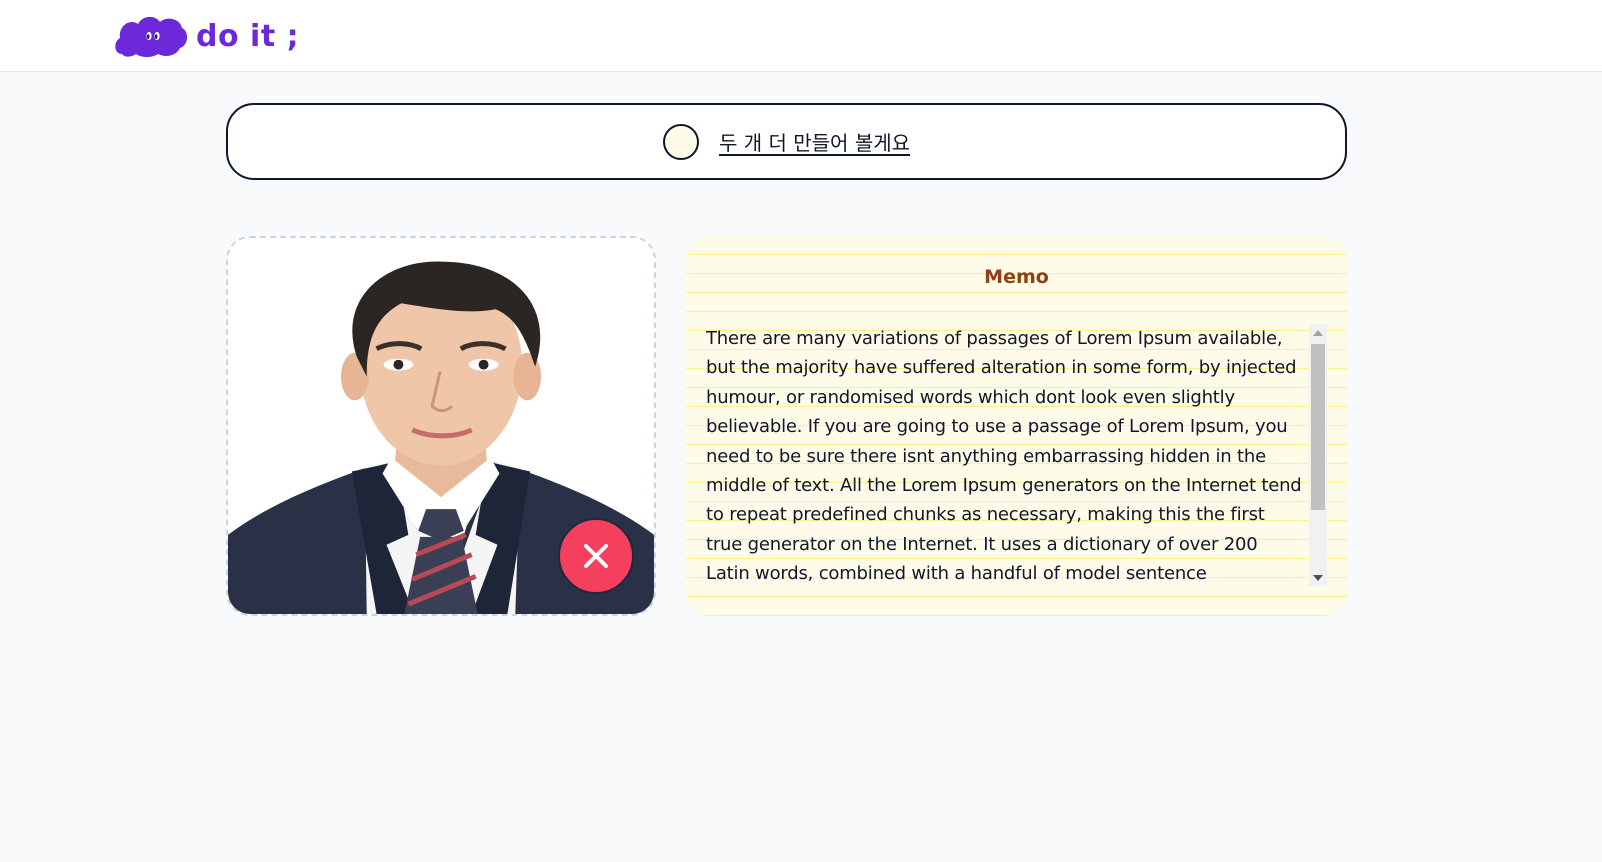 The height and width of the screenshot is (862, 1602). I want to click on header: do it ;, so click(801, 36).